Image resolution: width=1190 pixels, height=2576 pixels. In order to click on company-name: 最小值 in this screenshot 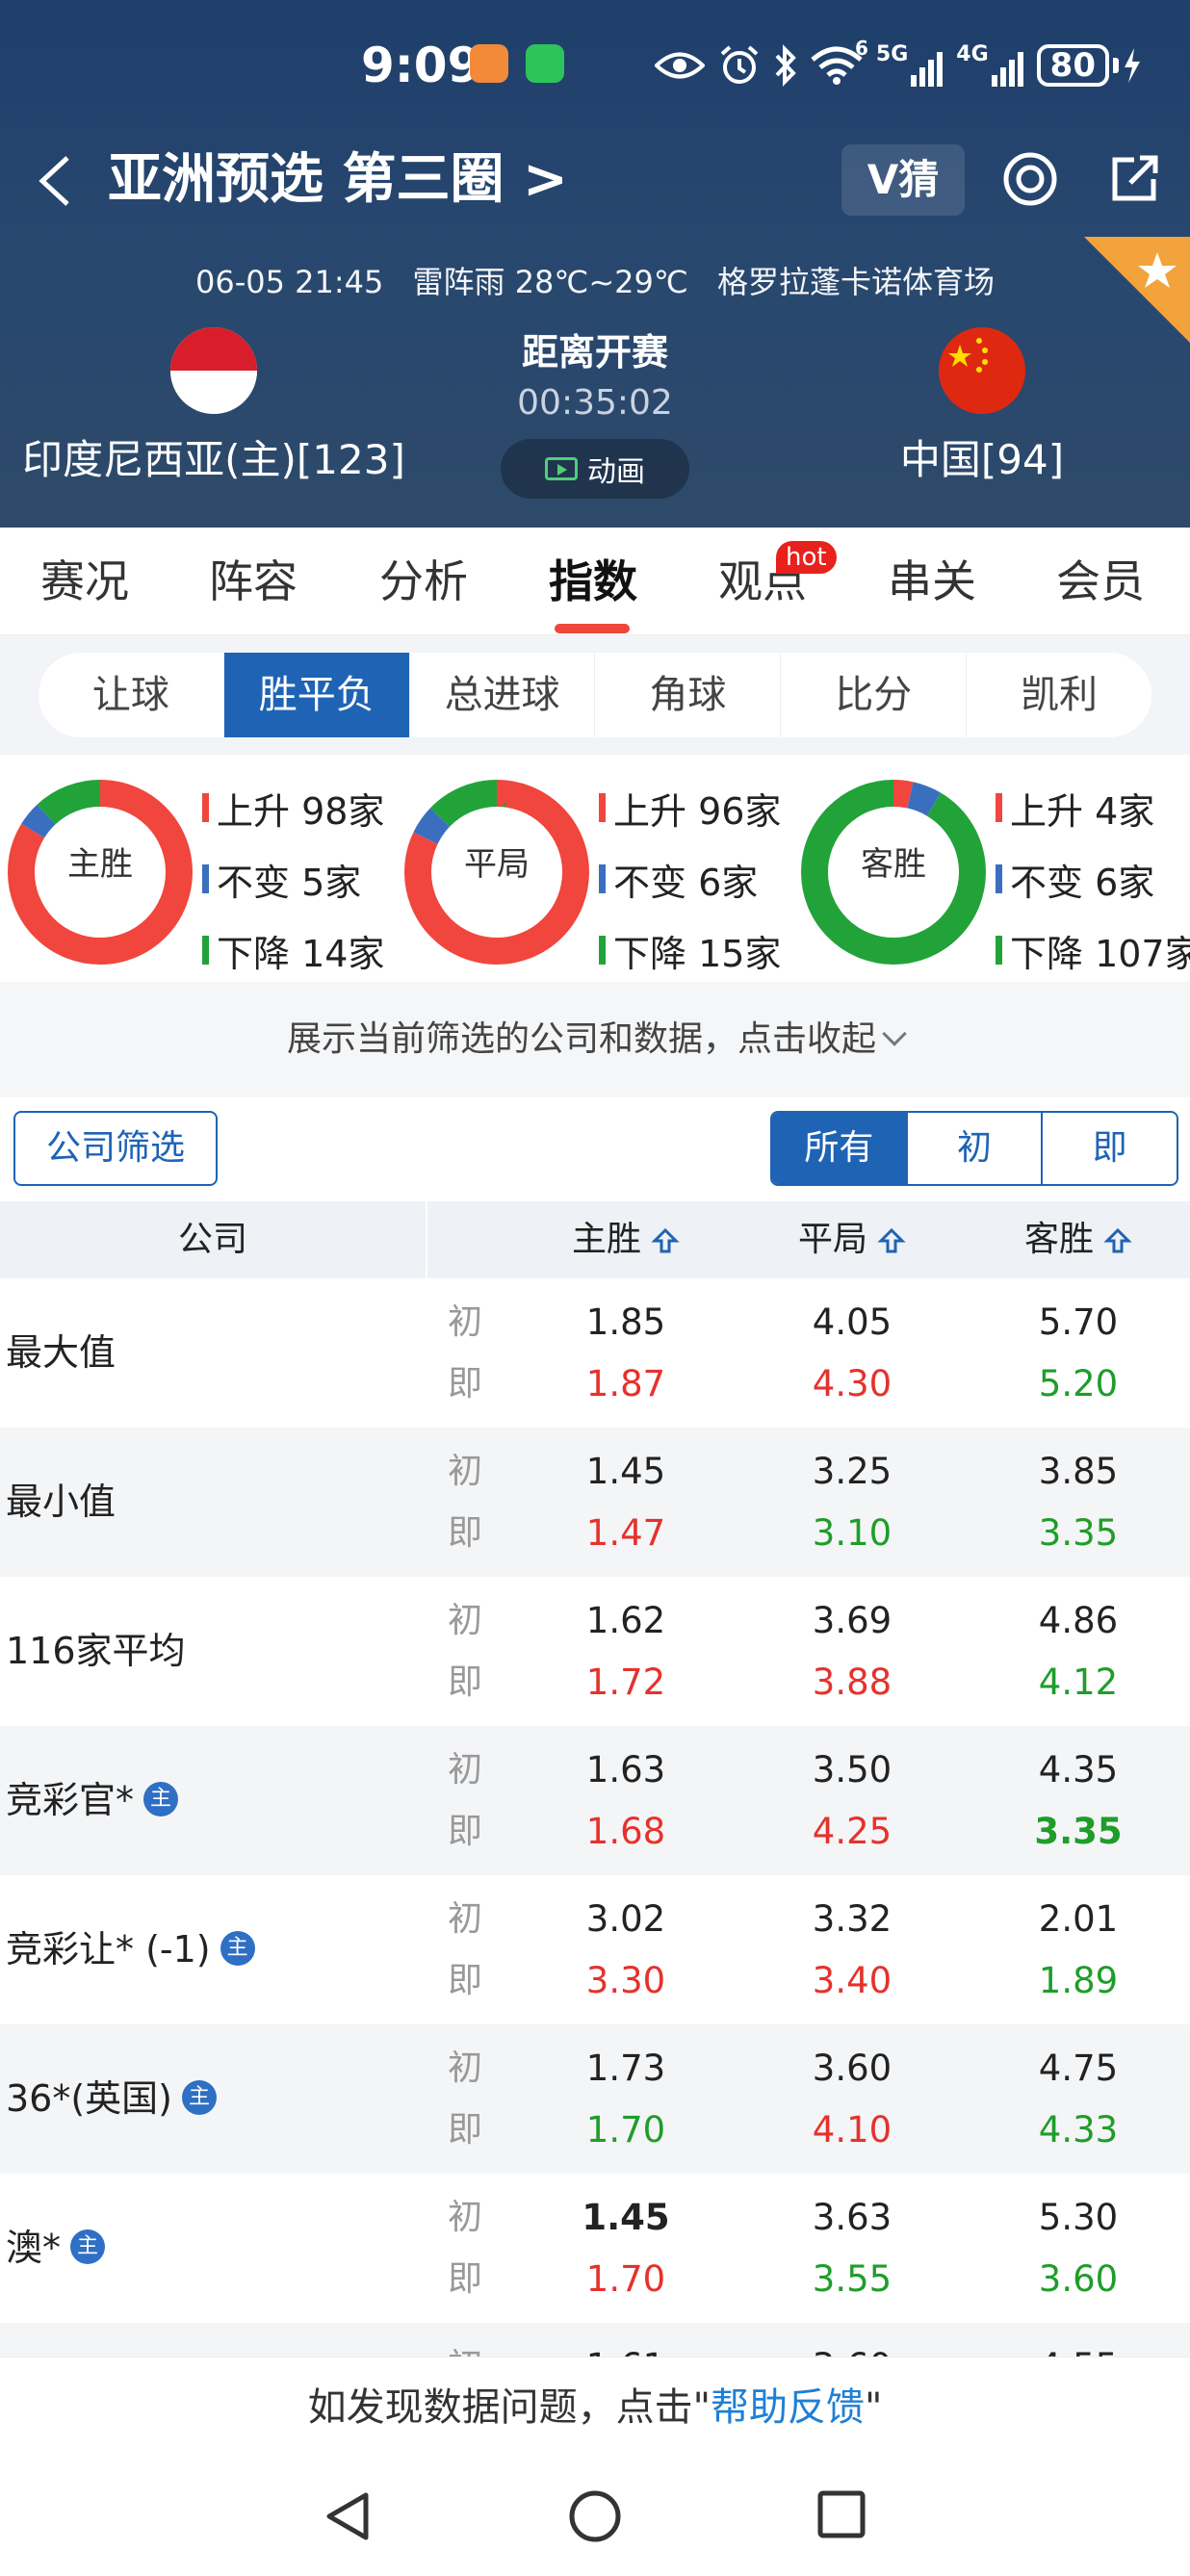, I will do `click(61, 1502)`.